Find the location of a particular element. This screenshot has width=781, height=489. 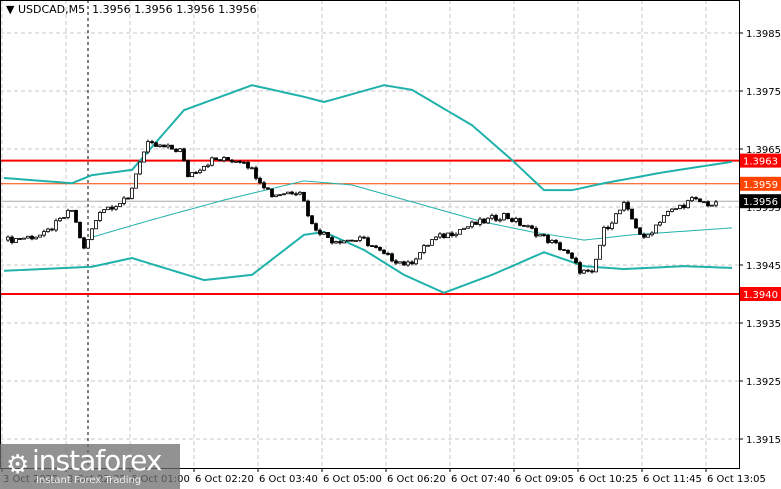

gear-logo-icon: ⚙ is located at coordinates (18, 465).